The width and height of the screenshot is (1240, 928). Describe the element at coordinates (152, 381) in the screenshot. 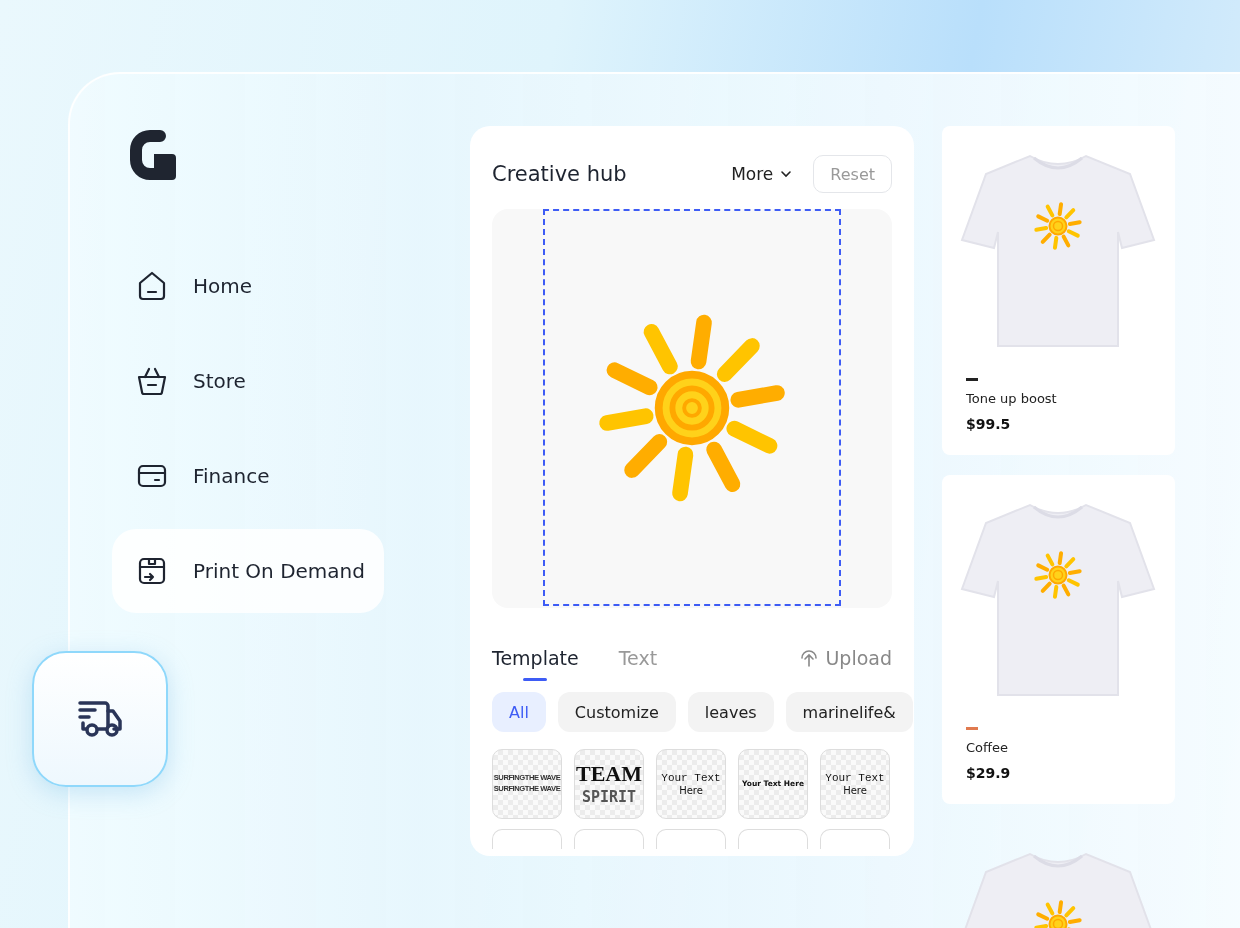

I see `basket-icon` at that location.